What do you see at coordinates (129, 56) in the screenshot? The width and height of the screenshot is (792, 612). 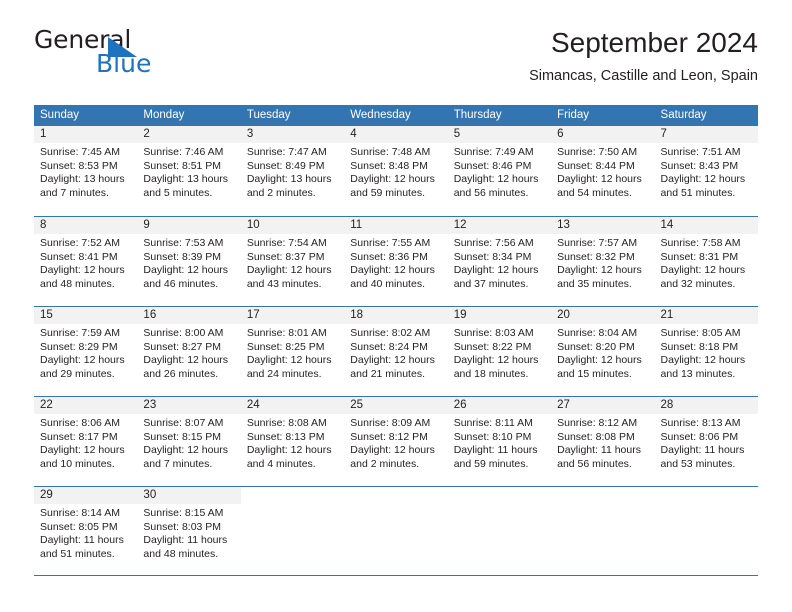 I see `generalblue-logo: General Blue` at bounding box center [129, 56].